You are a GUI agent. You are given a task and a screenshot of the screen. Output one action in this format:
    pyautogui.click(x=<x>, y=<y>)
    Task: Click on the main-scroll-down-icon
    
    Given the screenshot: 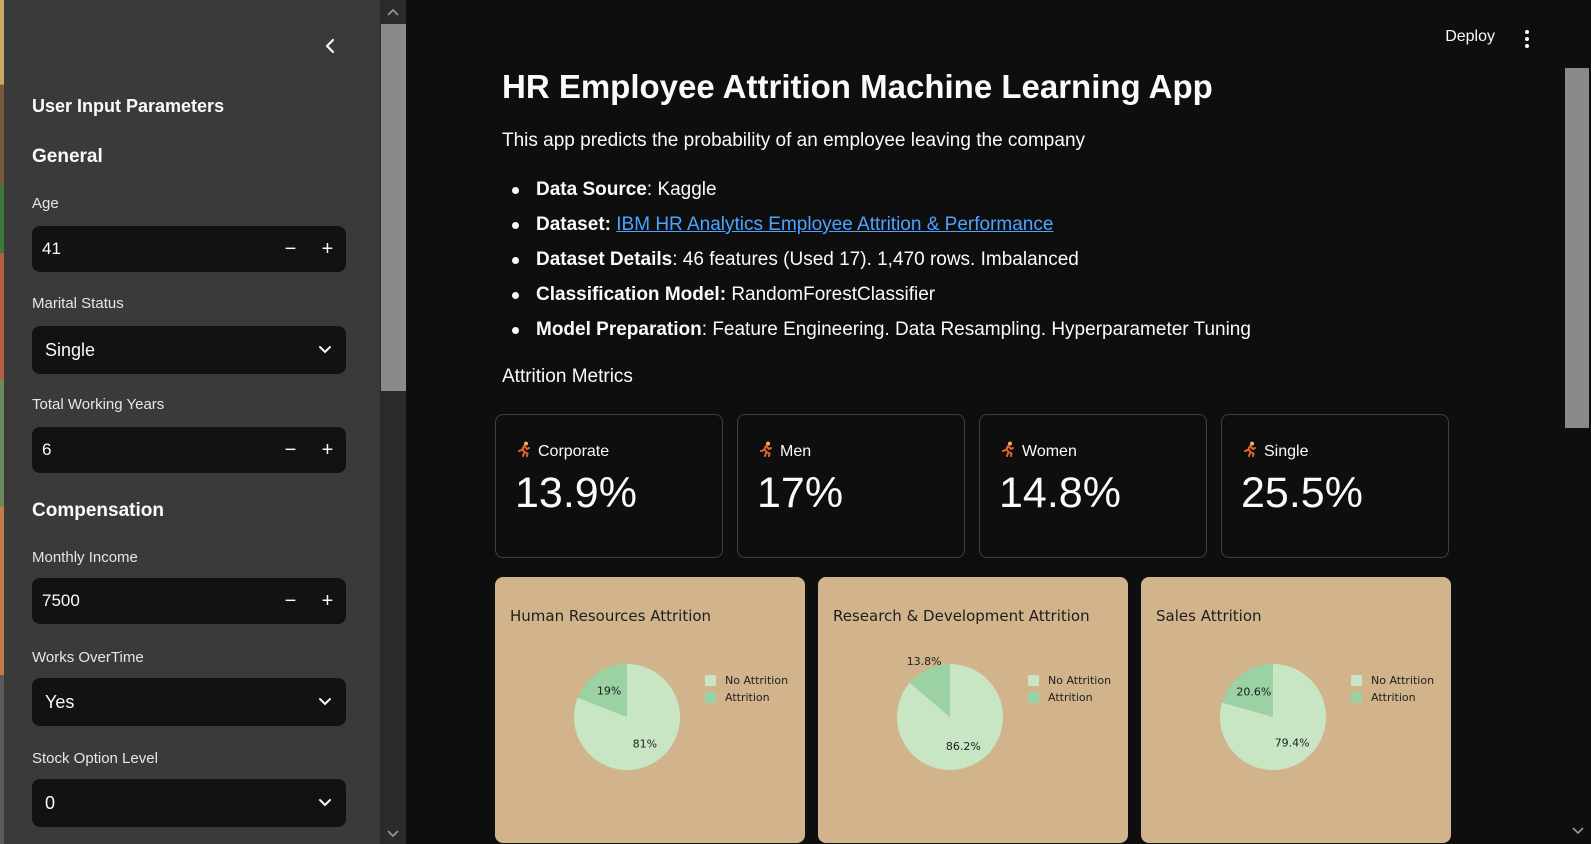 What is the action you would take?
    pyautogui.click(x=1578, y=831)
    